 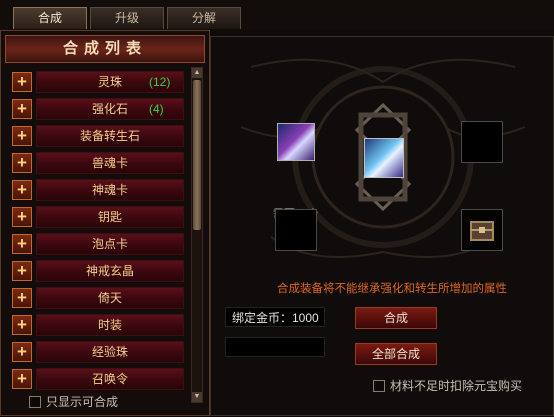 What do you see at coordinates (396, 354) in the screenshot?
I see `compose-all-button: 全部合成` at bounding box center [396, 354].